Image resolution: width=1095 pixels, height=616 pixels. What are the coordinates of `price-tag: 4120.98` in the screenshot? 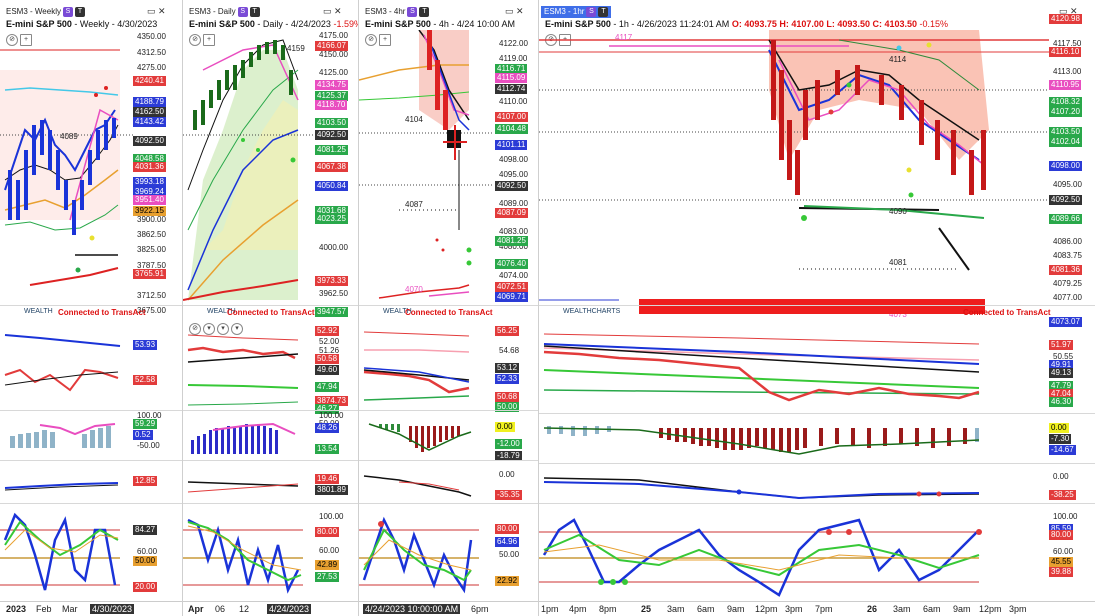 It's located at (1065, 19).